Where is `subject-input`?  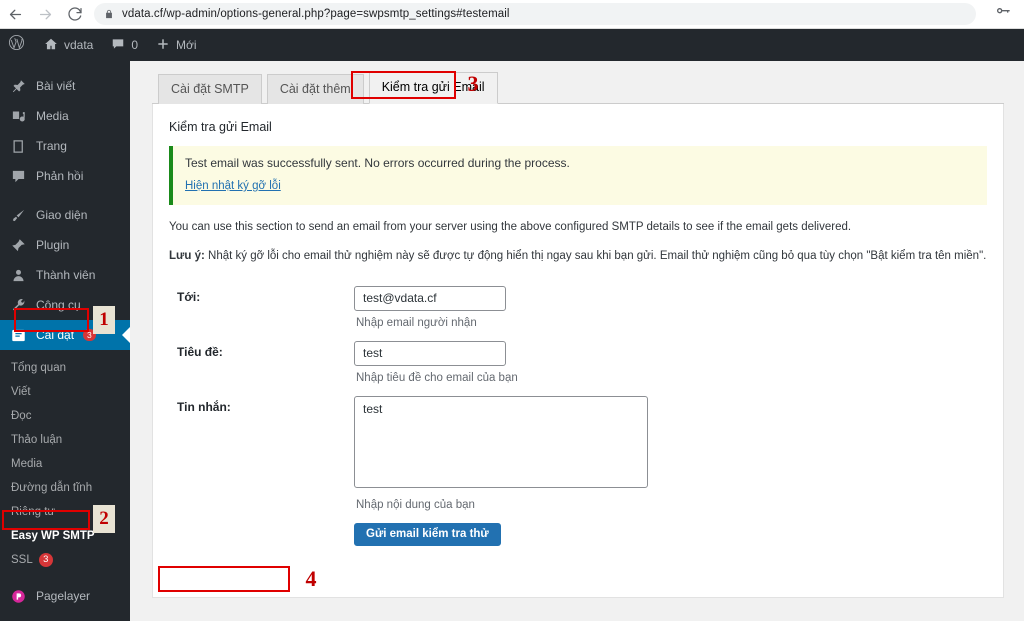
subject-input is located at coordinates (430, 353).